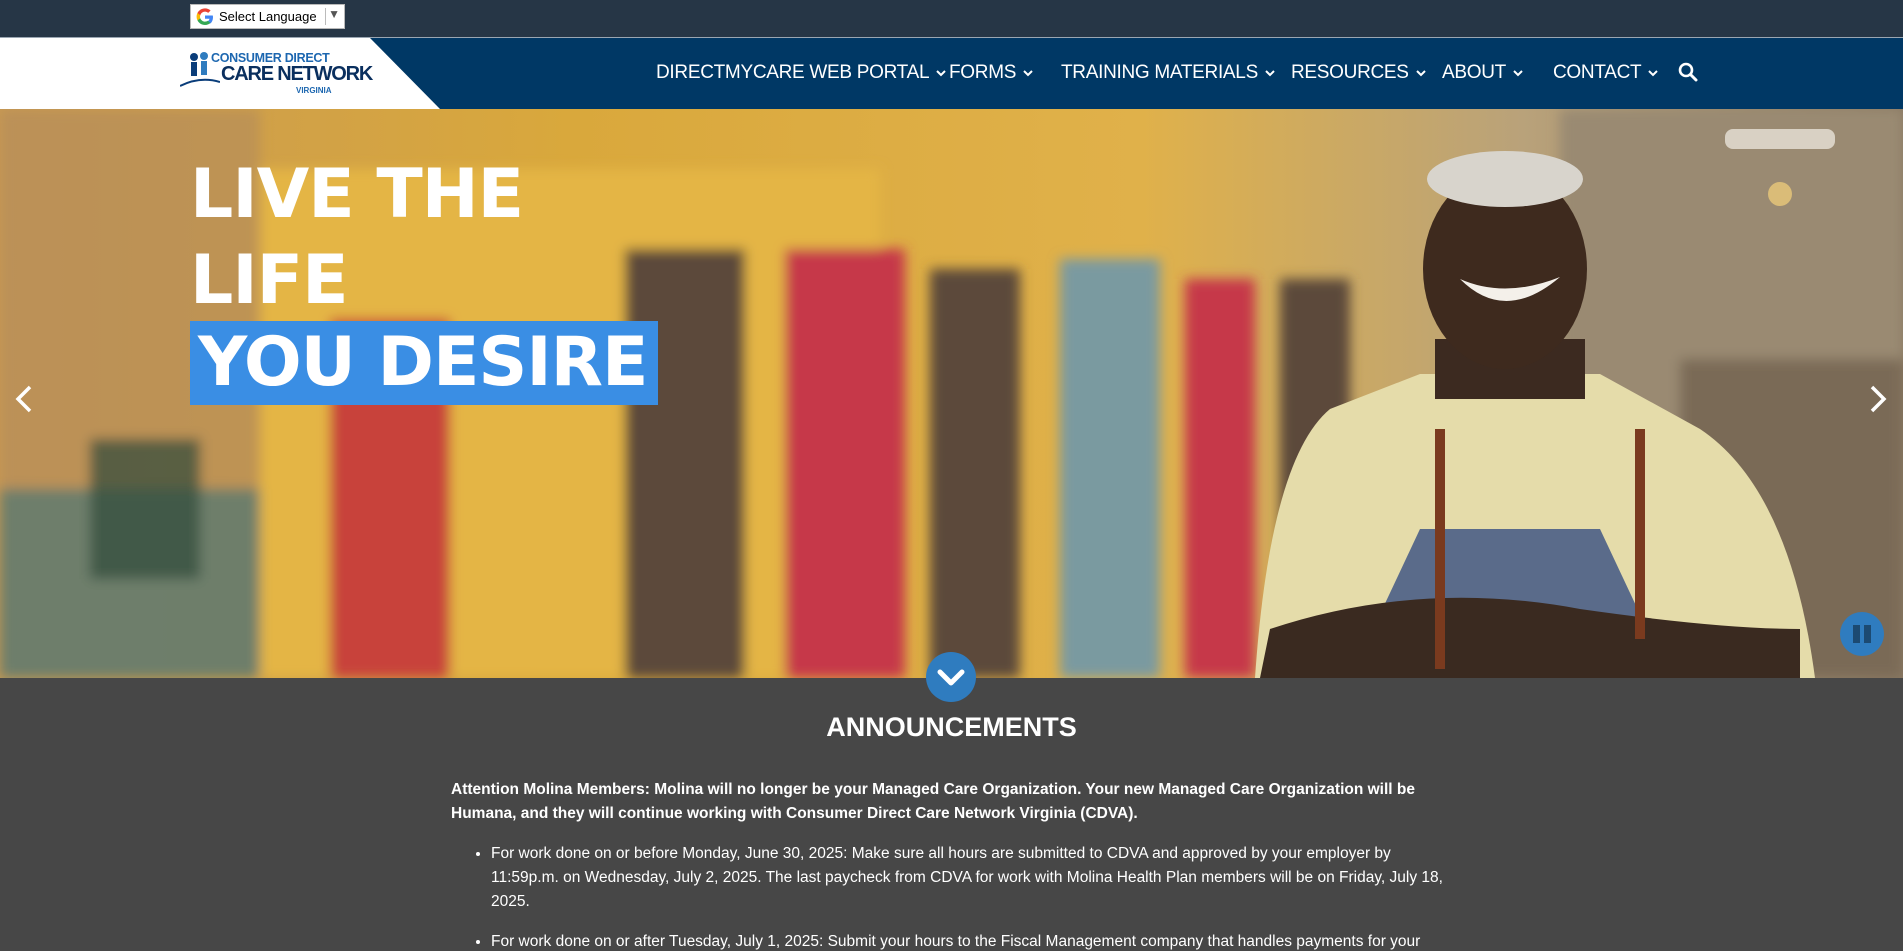 The image size is (1903, 951). I want to click on scroll-down-button, so click(951, 677).